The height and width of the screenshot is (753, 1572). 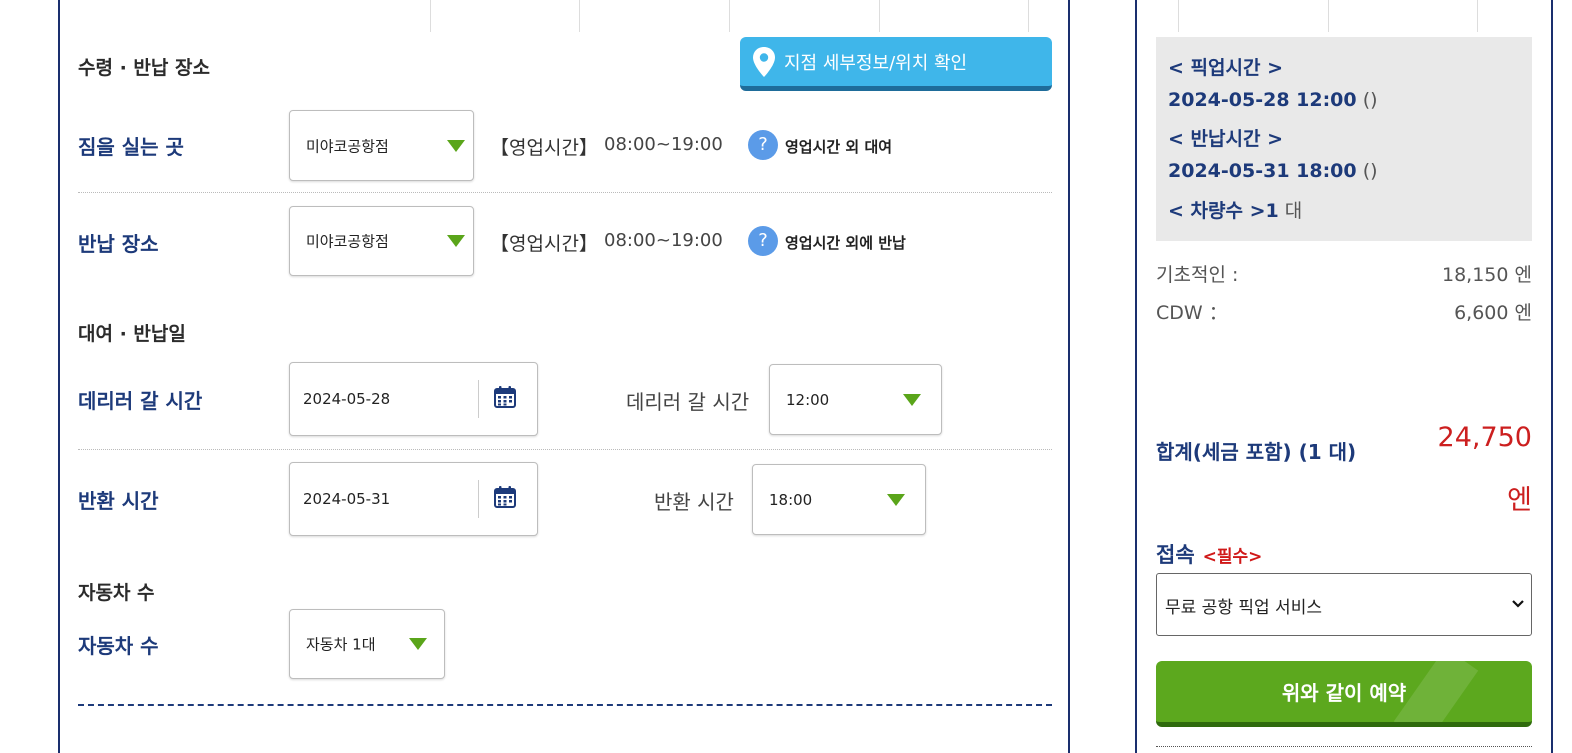 What do you see at coordinates (663, 240) in the screenshot?
I see `return-hours-value: 08:00~19:00` at bounding box center [663, 240].